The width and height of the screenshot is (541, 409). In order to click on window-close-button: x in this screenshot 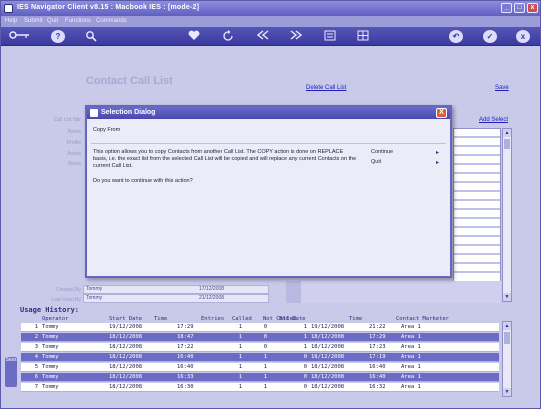, I will do `click(532, 8)`.